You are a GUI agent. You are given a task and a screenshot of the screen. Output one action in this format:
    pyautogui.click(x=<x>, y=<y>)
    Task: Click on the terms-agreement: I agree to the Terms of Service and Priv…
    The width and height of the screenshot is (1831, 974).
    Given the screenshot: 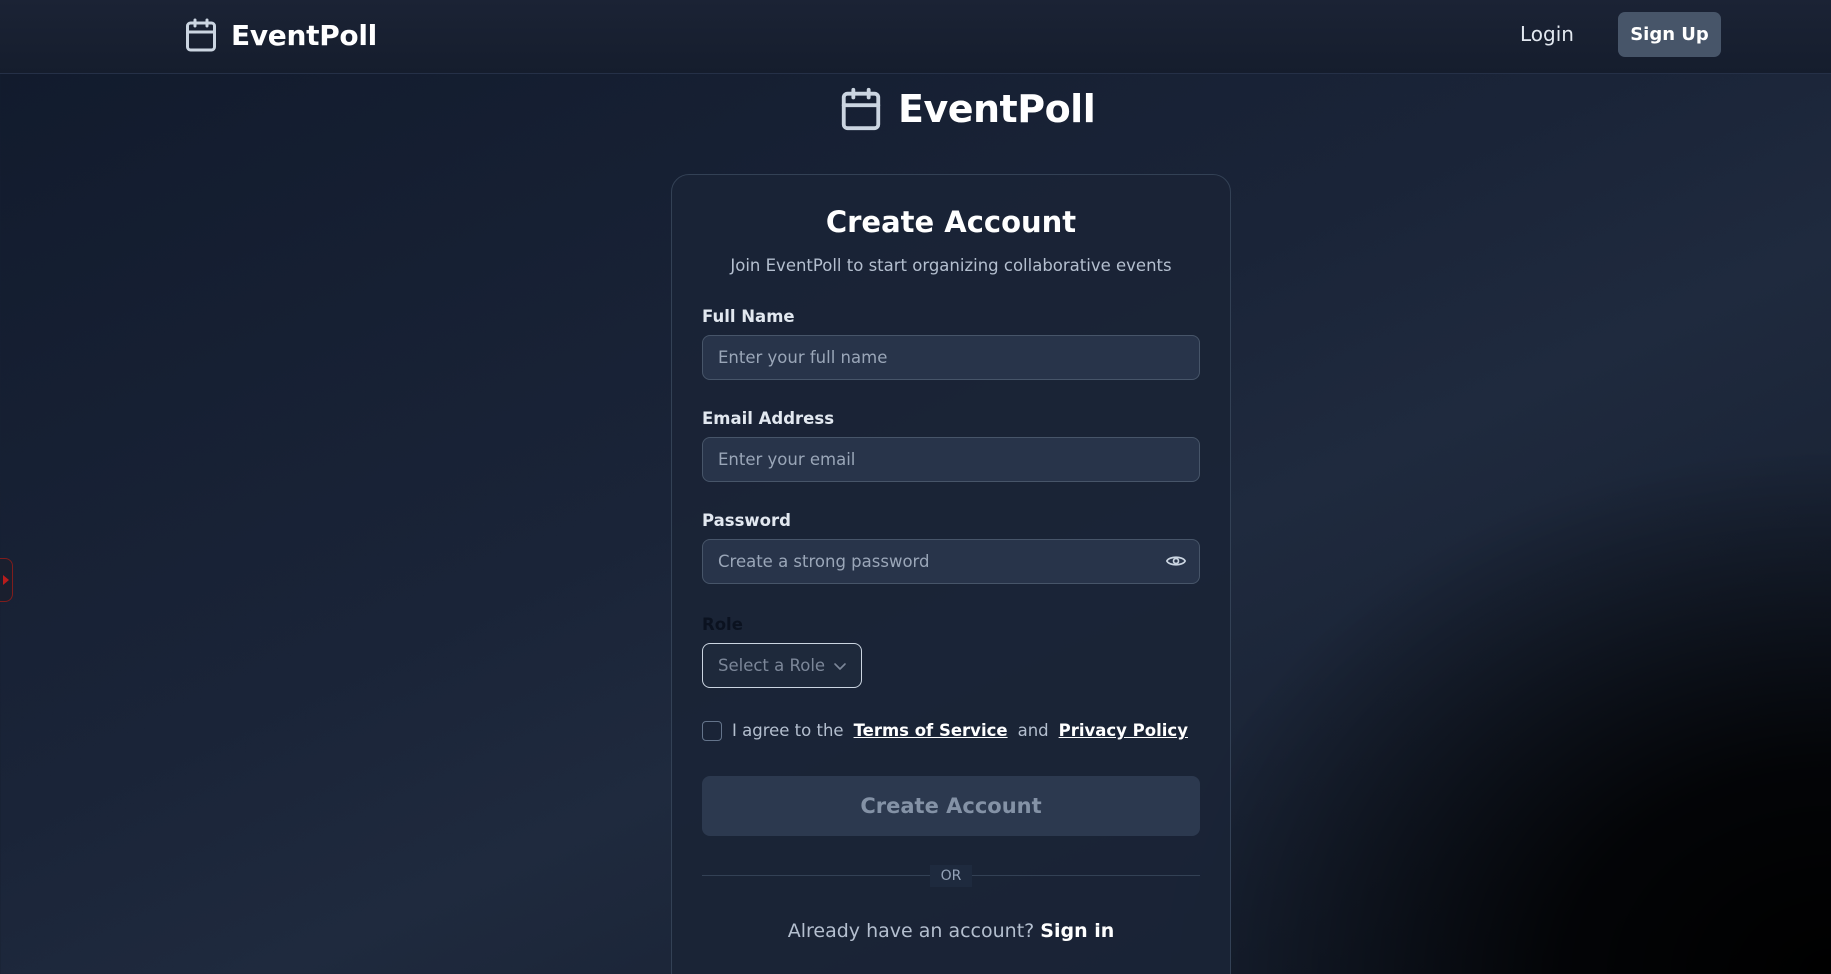 What is the action you would take?
    pyautogui.click(x=960, y=730)
    